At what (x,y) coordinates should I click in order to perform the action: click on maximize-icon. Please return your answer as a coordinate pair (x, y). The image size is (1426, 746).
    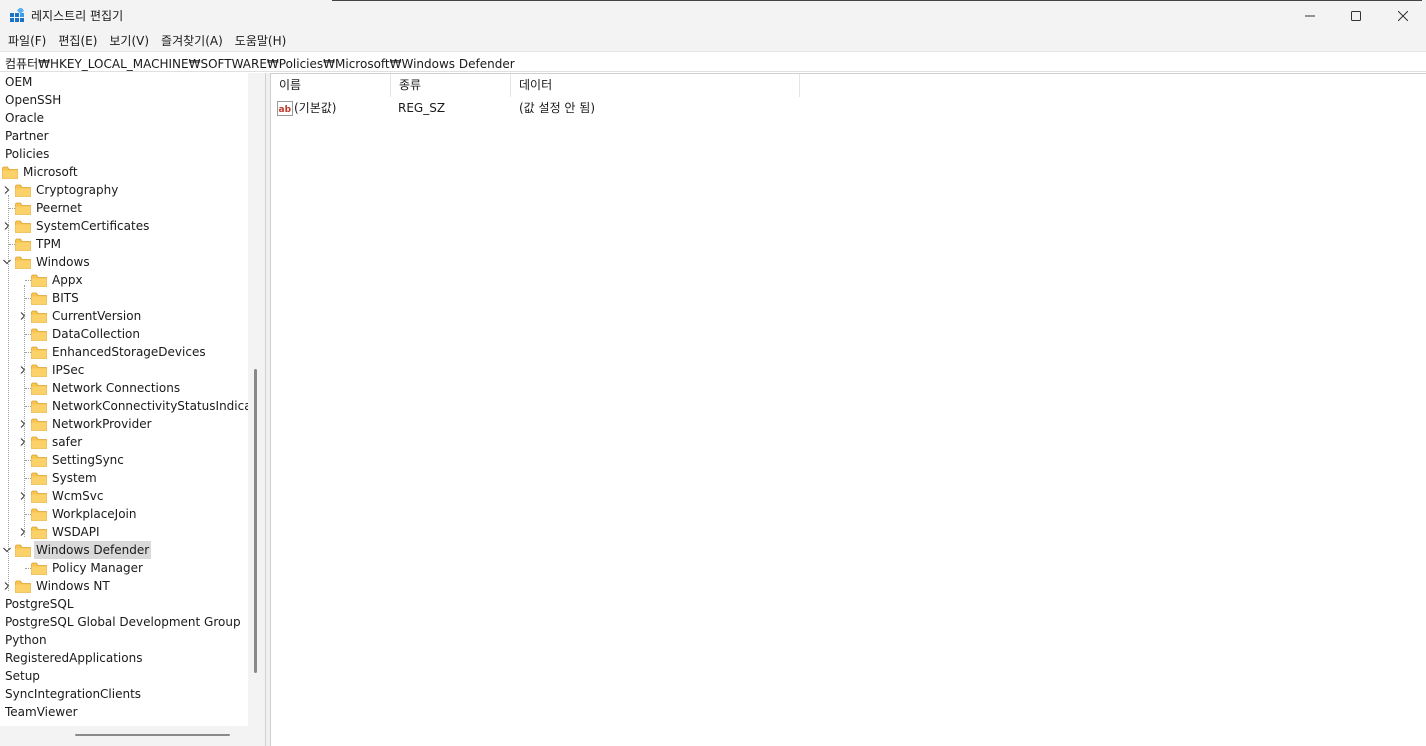
    Looking at the image, I should click on (1356, 15).